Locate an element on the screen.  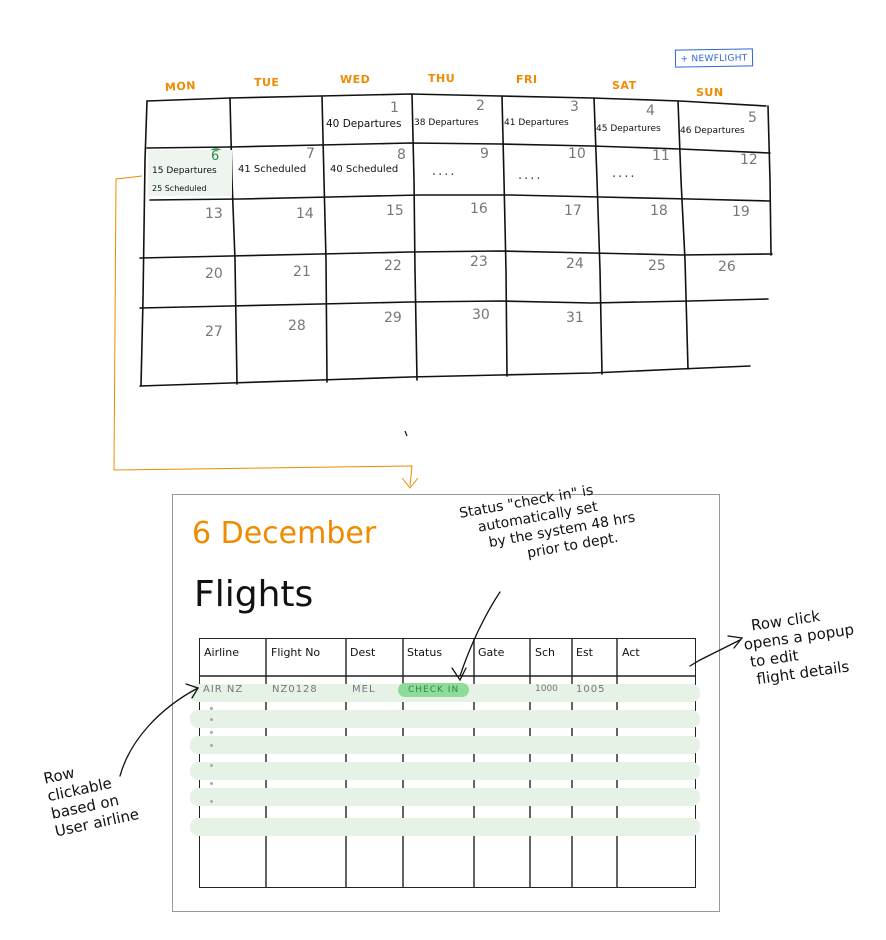
annotation-arrows is located at coordinates (431, 684).